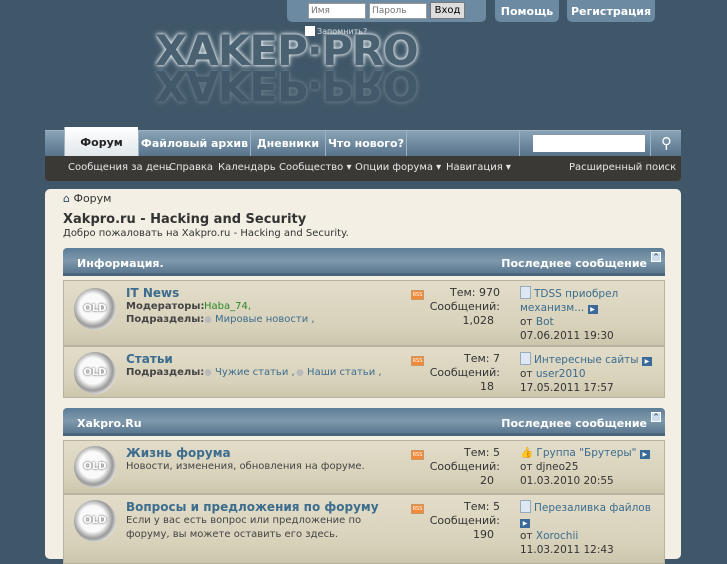 The width and height of the screenshot is (727, 564). Describe the element at coordinates (622, 167) in the screenshot. I see `advanced-search-link: Расширенный поиск` at that location.